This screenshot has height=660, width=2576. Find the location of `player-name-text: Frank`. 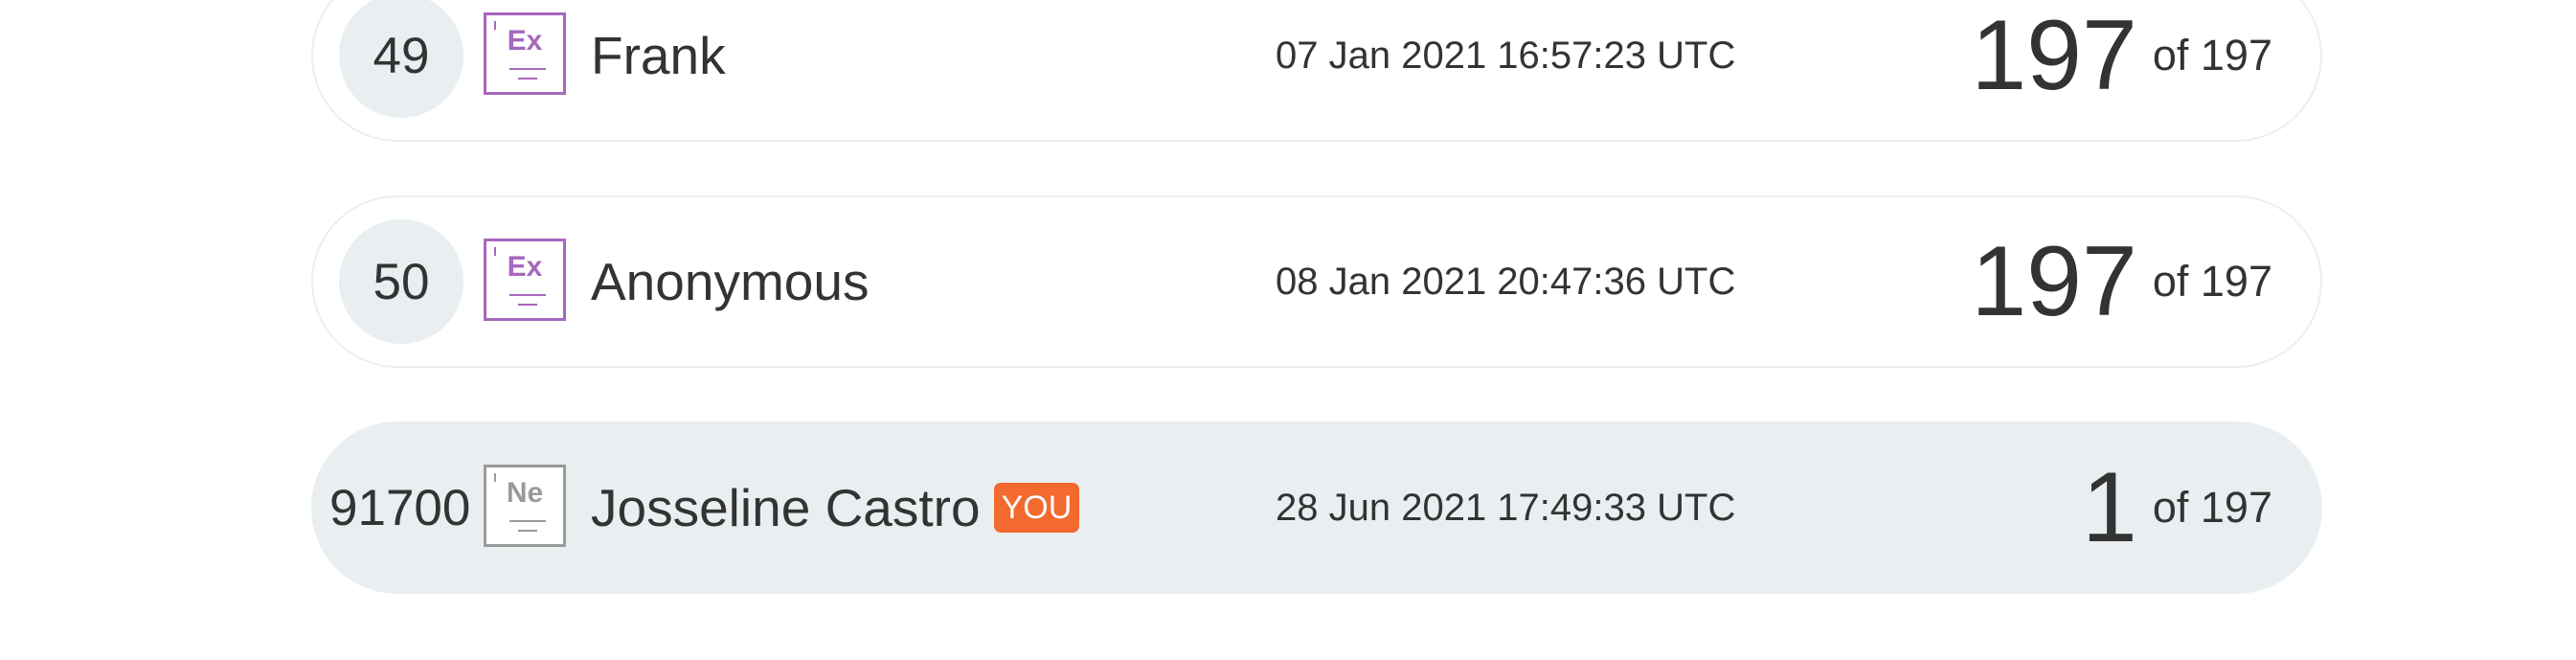

player-name-text: Frank is located at coordinates (658, 55).